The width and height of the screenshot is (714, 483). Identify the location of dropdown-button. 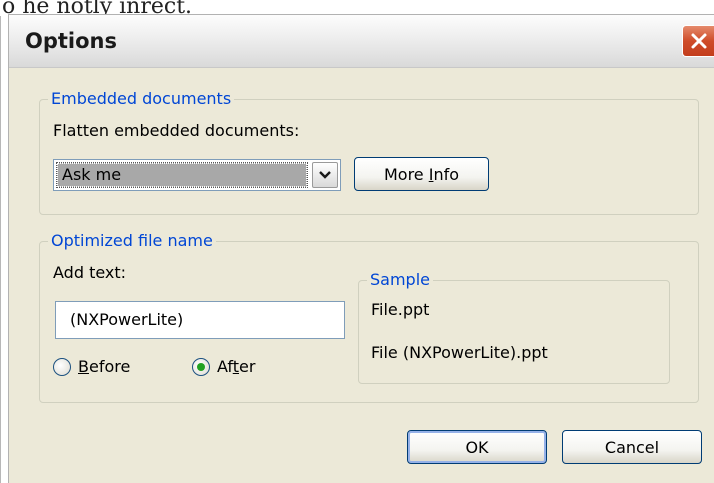
(325, 175).